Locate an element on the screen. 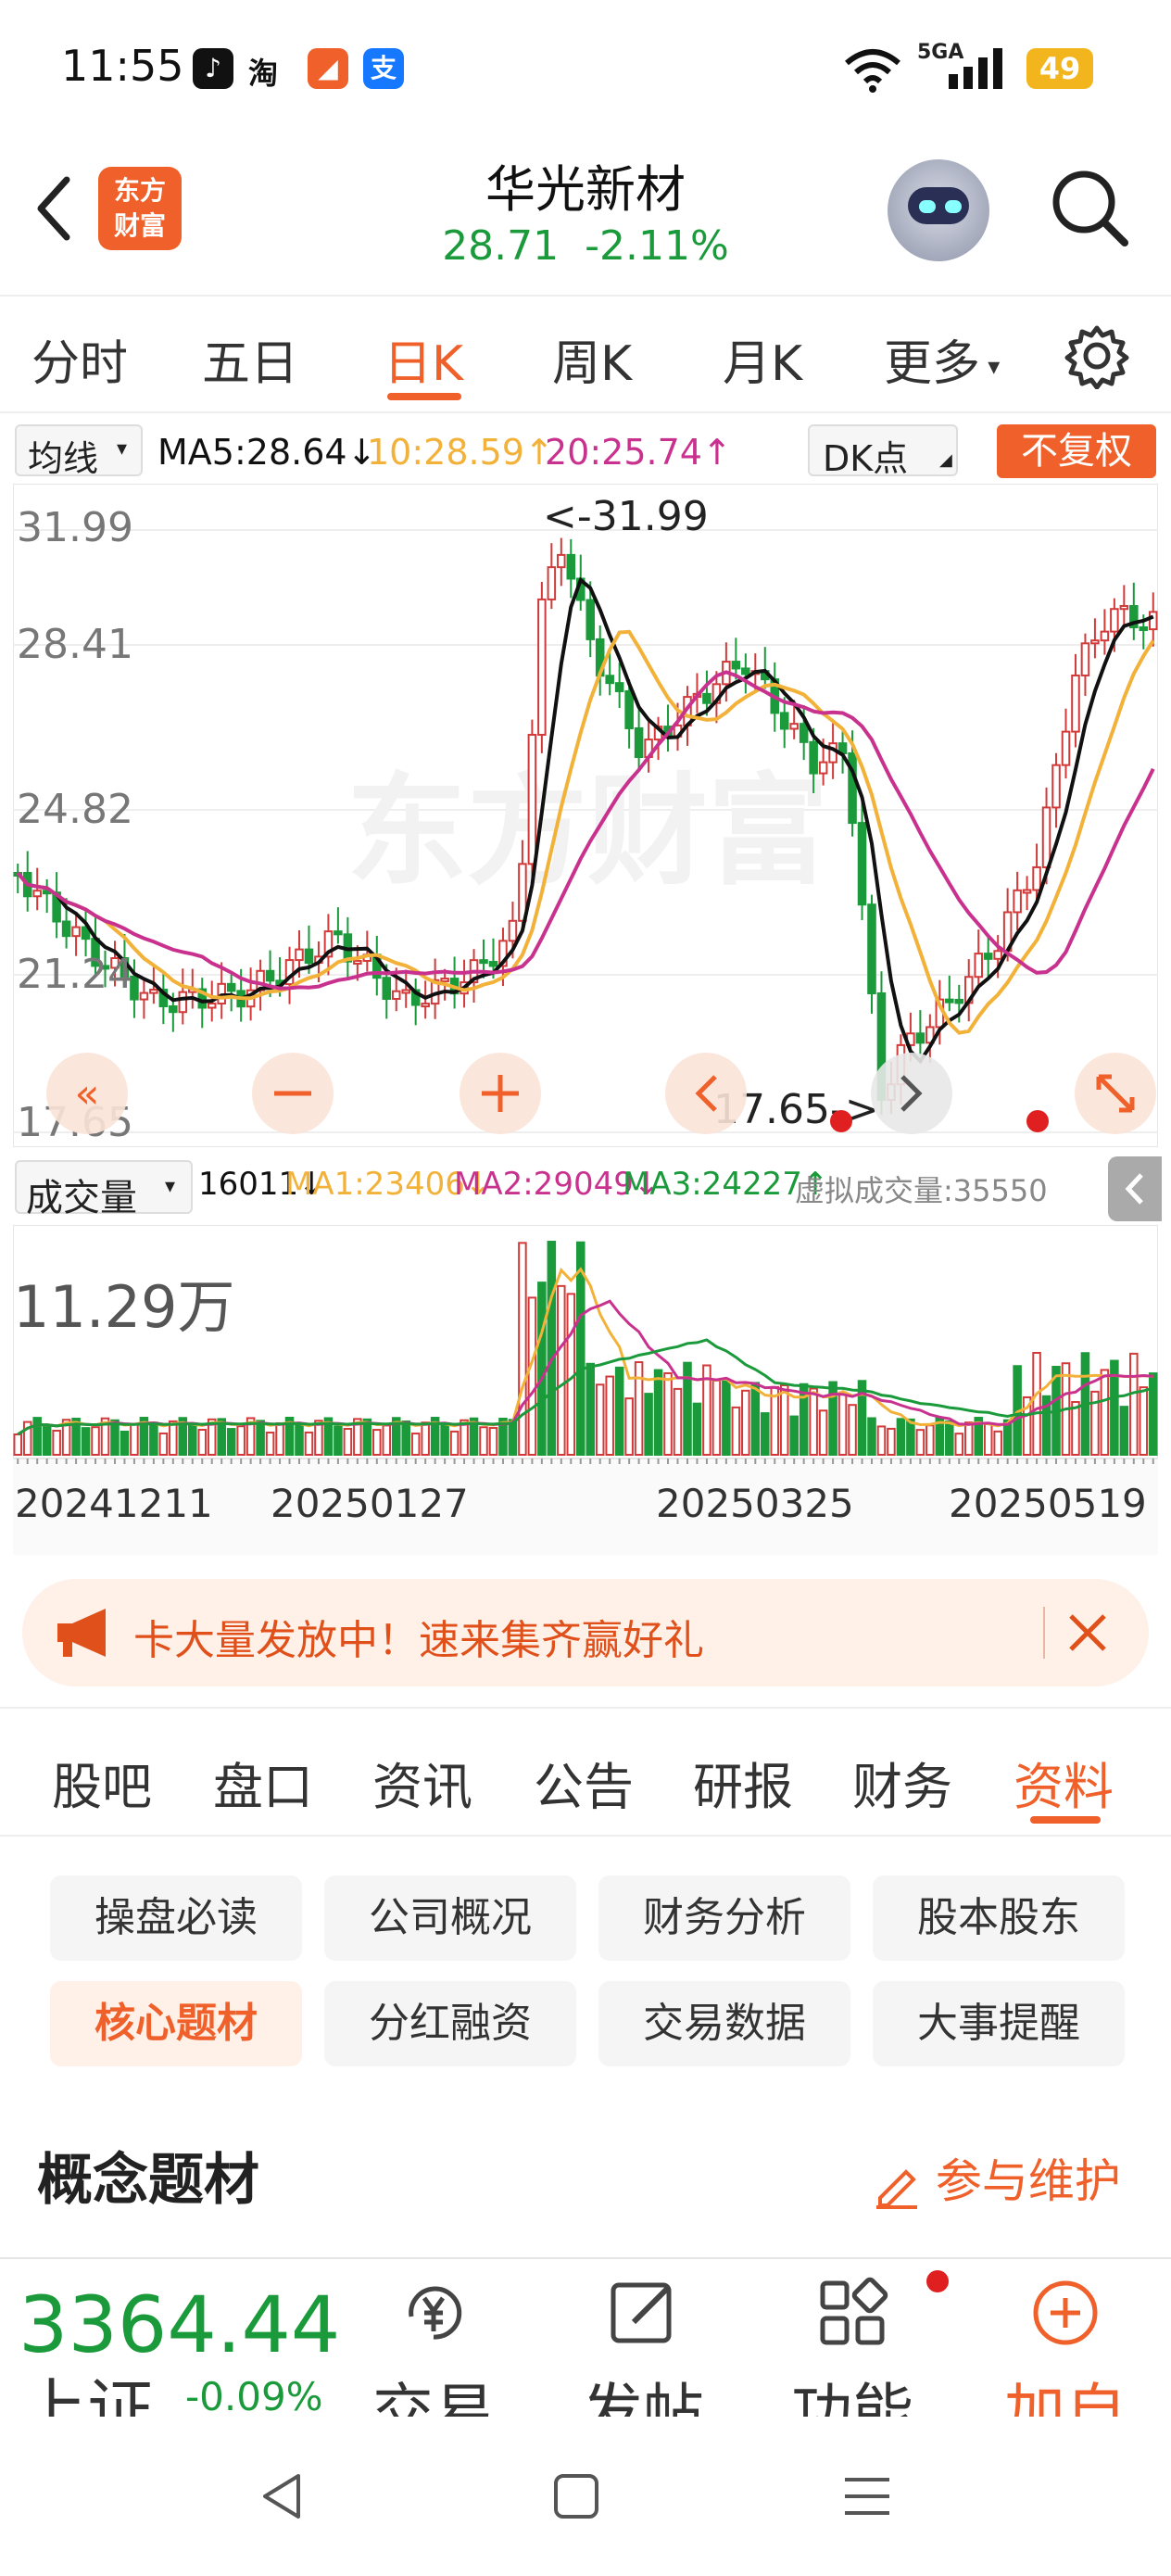 Image resolution: width=1171 pixels, height=2576 pixels. dk-point-selector: DK点 ◢ is located at coordinates (883, 452).